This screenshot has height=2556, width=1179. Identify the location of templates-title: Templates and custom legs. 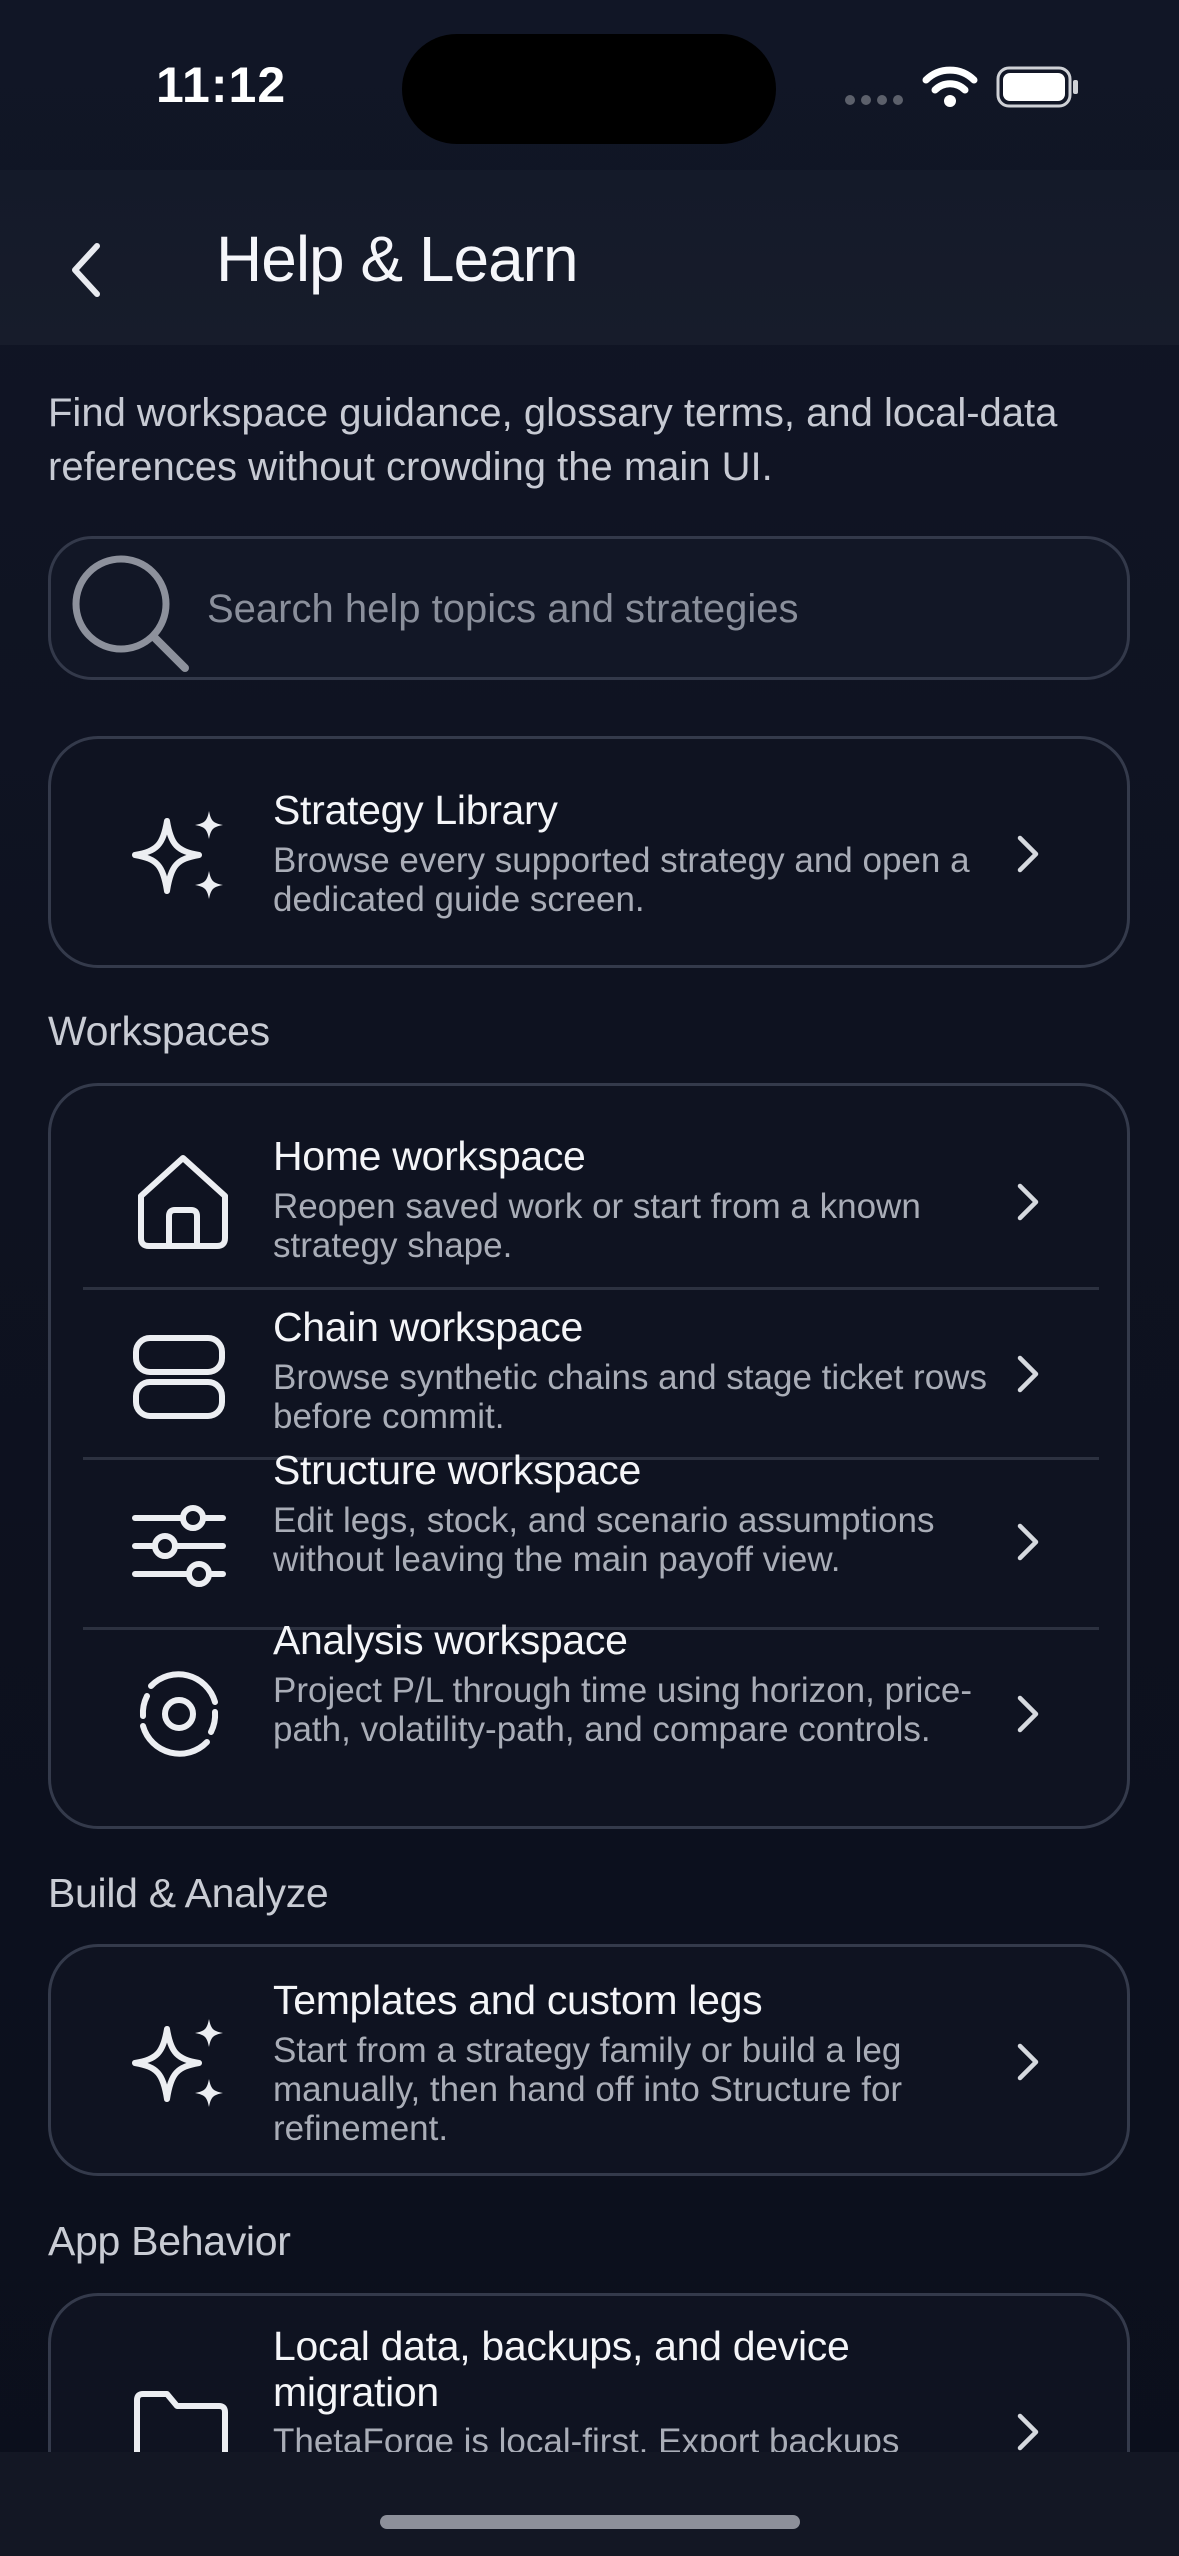
(518, 2000).